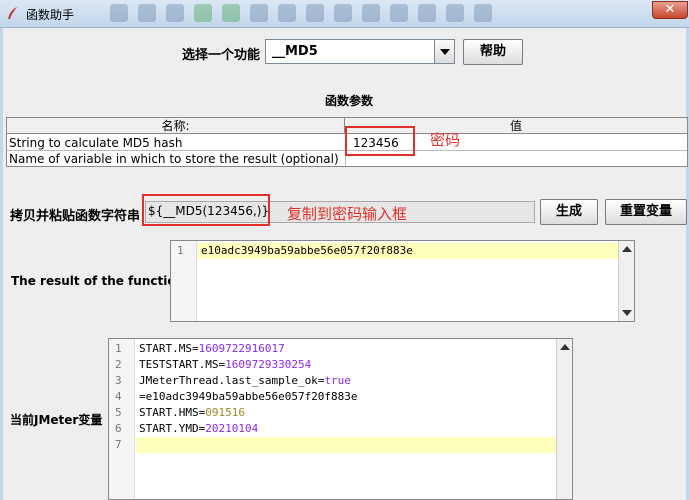 The height and width of the screenshot is (500, 689). Describe the element at coordinates (349, 101) in the screenshot. I see `params-section-title: 函数参数` at that location.